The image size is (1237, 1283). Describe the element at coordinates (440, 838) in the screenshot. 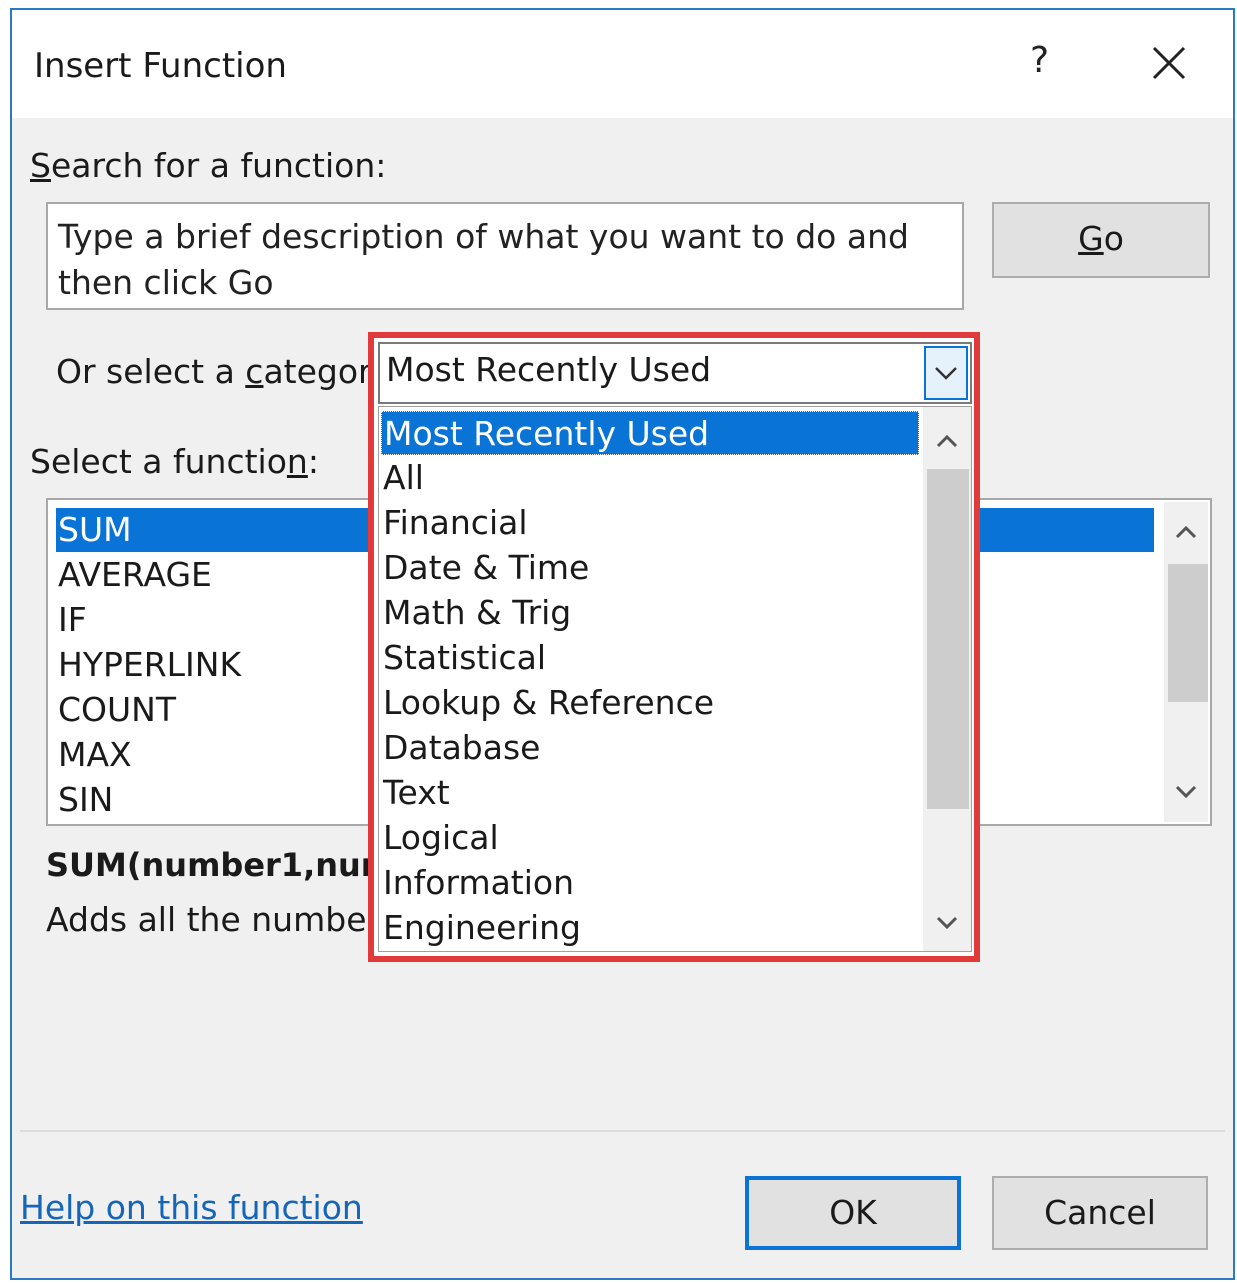

I see `dropdown-option: Logical` at that location.